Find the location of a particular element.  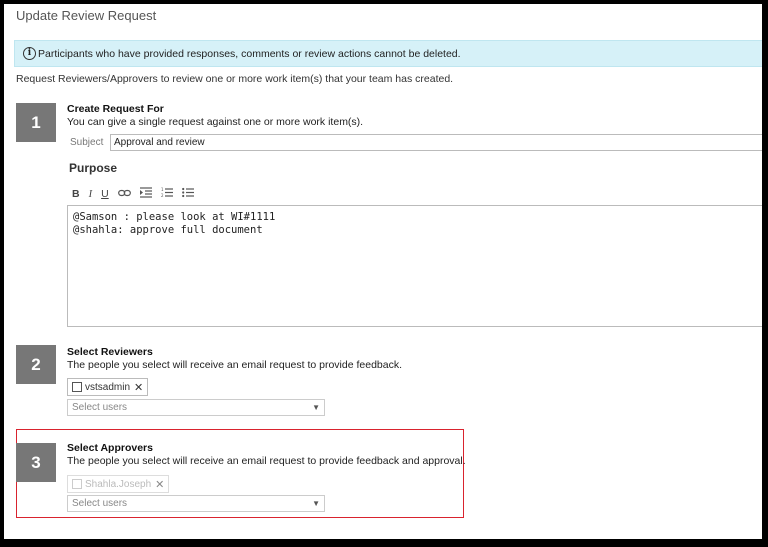

approvers-select-placeholder: Select users is located at coordinates (100, 503).